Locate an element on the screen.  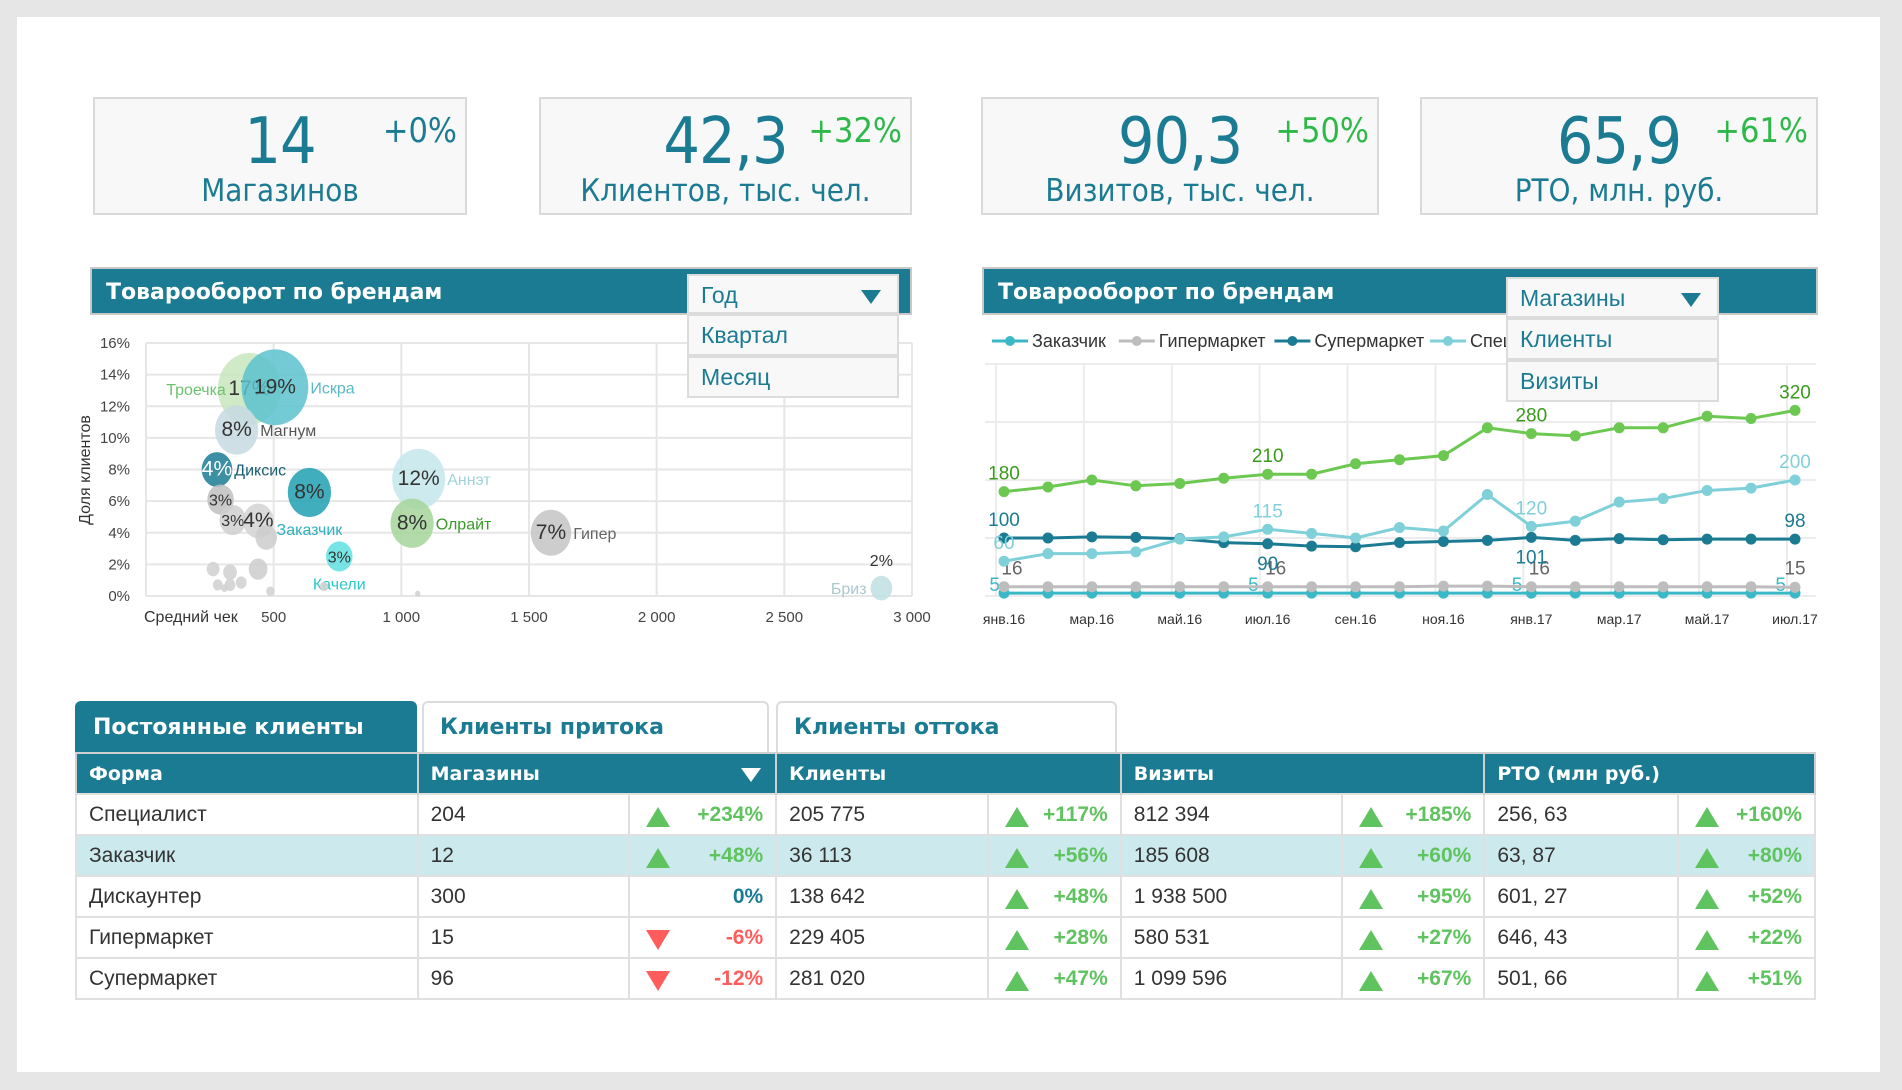
tab-inflow-clients: Клиенты притока is located at coordinates (595, 726).